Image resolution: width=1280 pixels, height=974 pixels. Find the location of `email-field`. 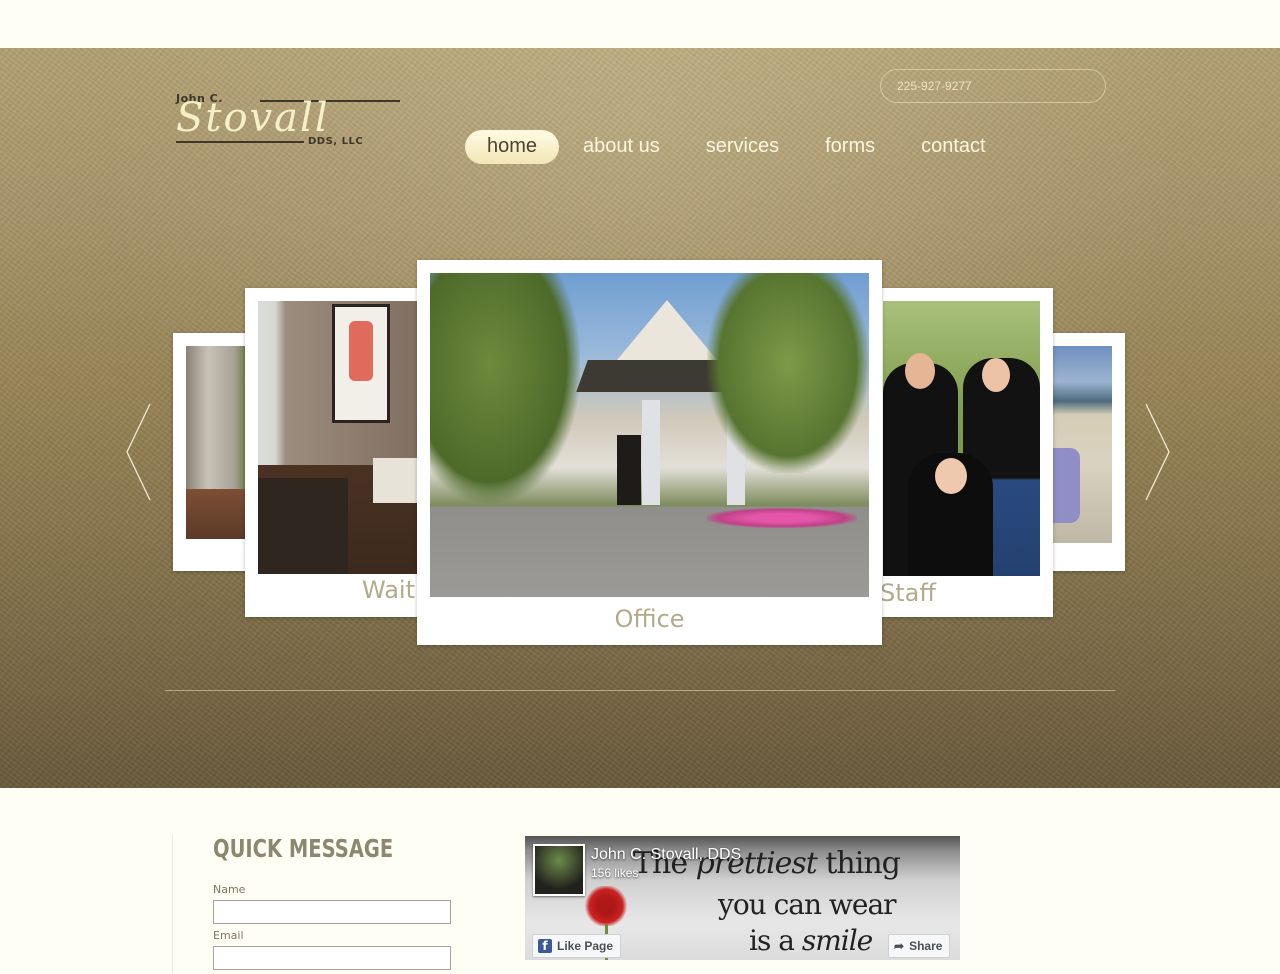

email-field is located at coordinates (332, 958).